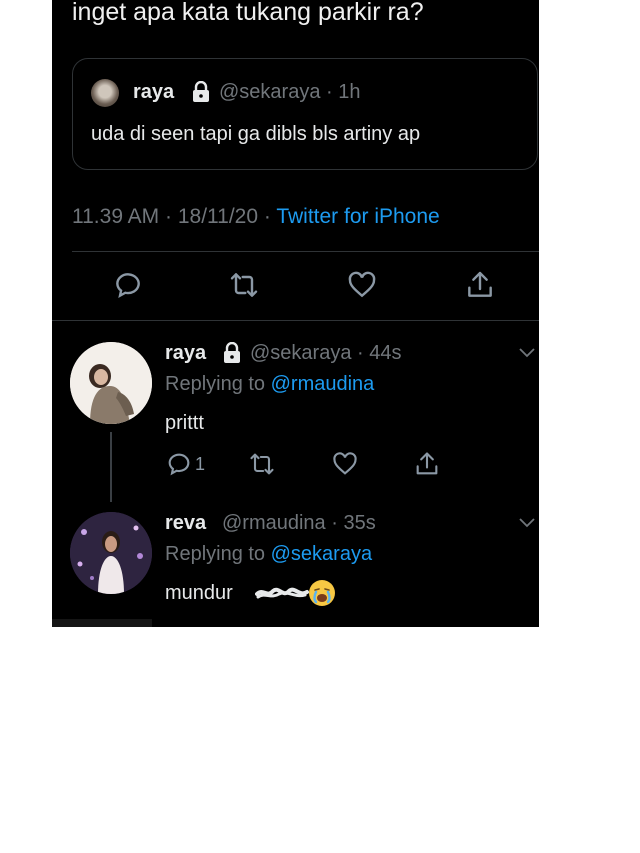  Describe the element at coordinates (200, 464) in the screenshot. I see `reply-count: 1` at that location.